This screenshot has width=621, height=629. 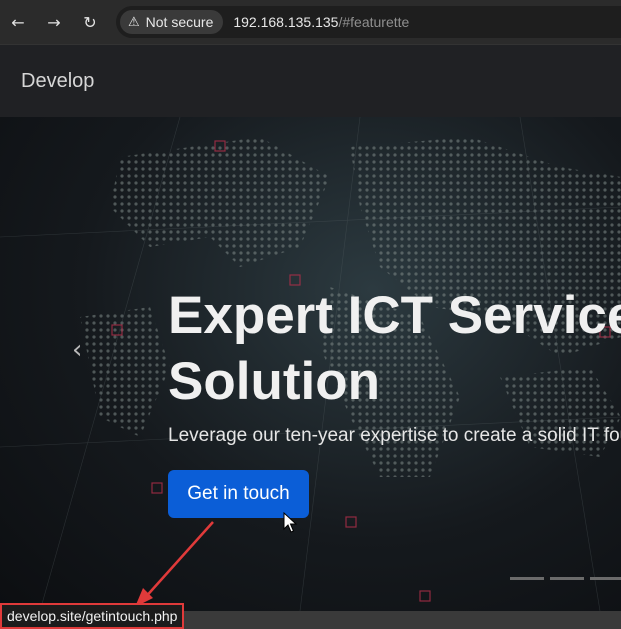 I want to click on site-brand-link: Develop, so click(x=57, y=81).